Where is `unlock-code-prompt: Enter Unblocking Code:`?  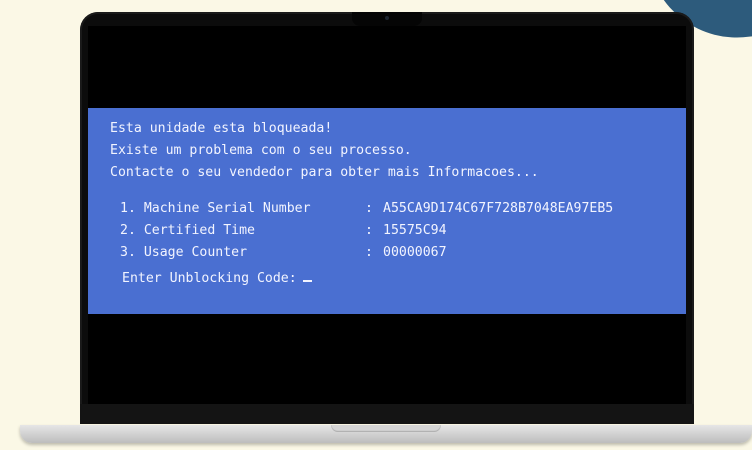
unlock-code-prompt: Enter Unblocking Code: is located at coordinates (387, 279).